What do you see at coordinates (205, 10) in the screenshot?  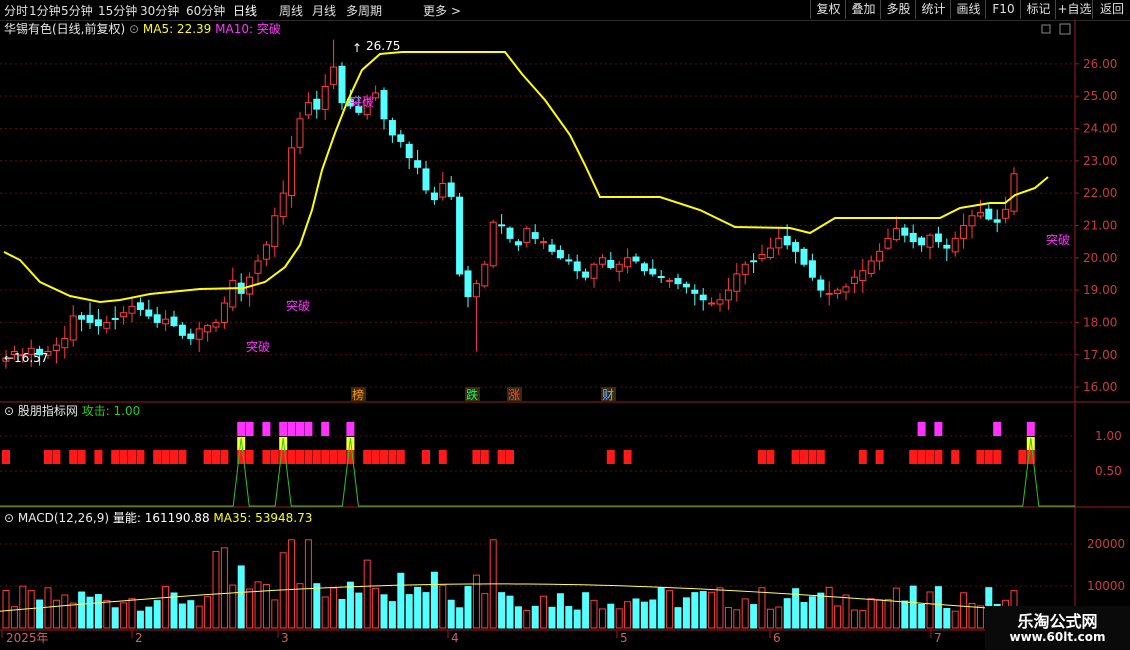 I see `toolbar-item: 60分钟` at bounding box center [205, 10].